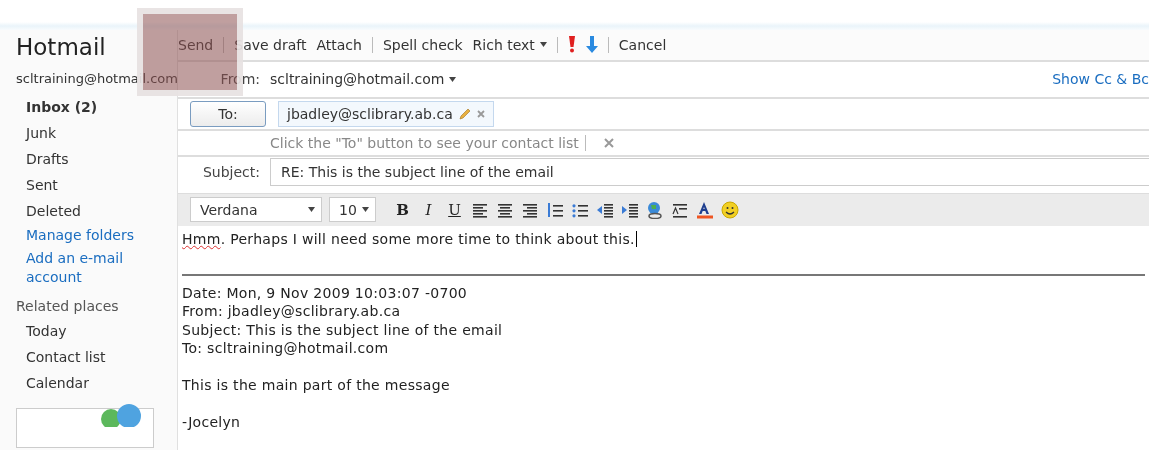 The image size is (1149, 450). Describe the element at coordinates (339, 44) in the screenshot. I see `toolbar-button: Attach` at that location.